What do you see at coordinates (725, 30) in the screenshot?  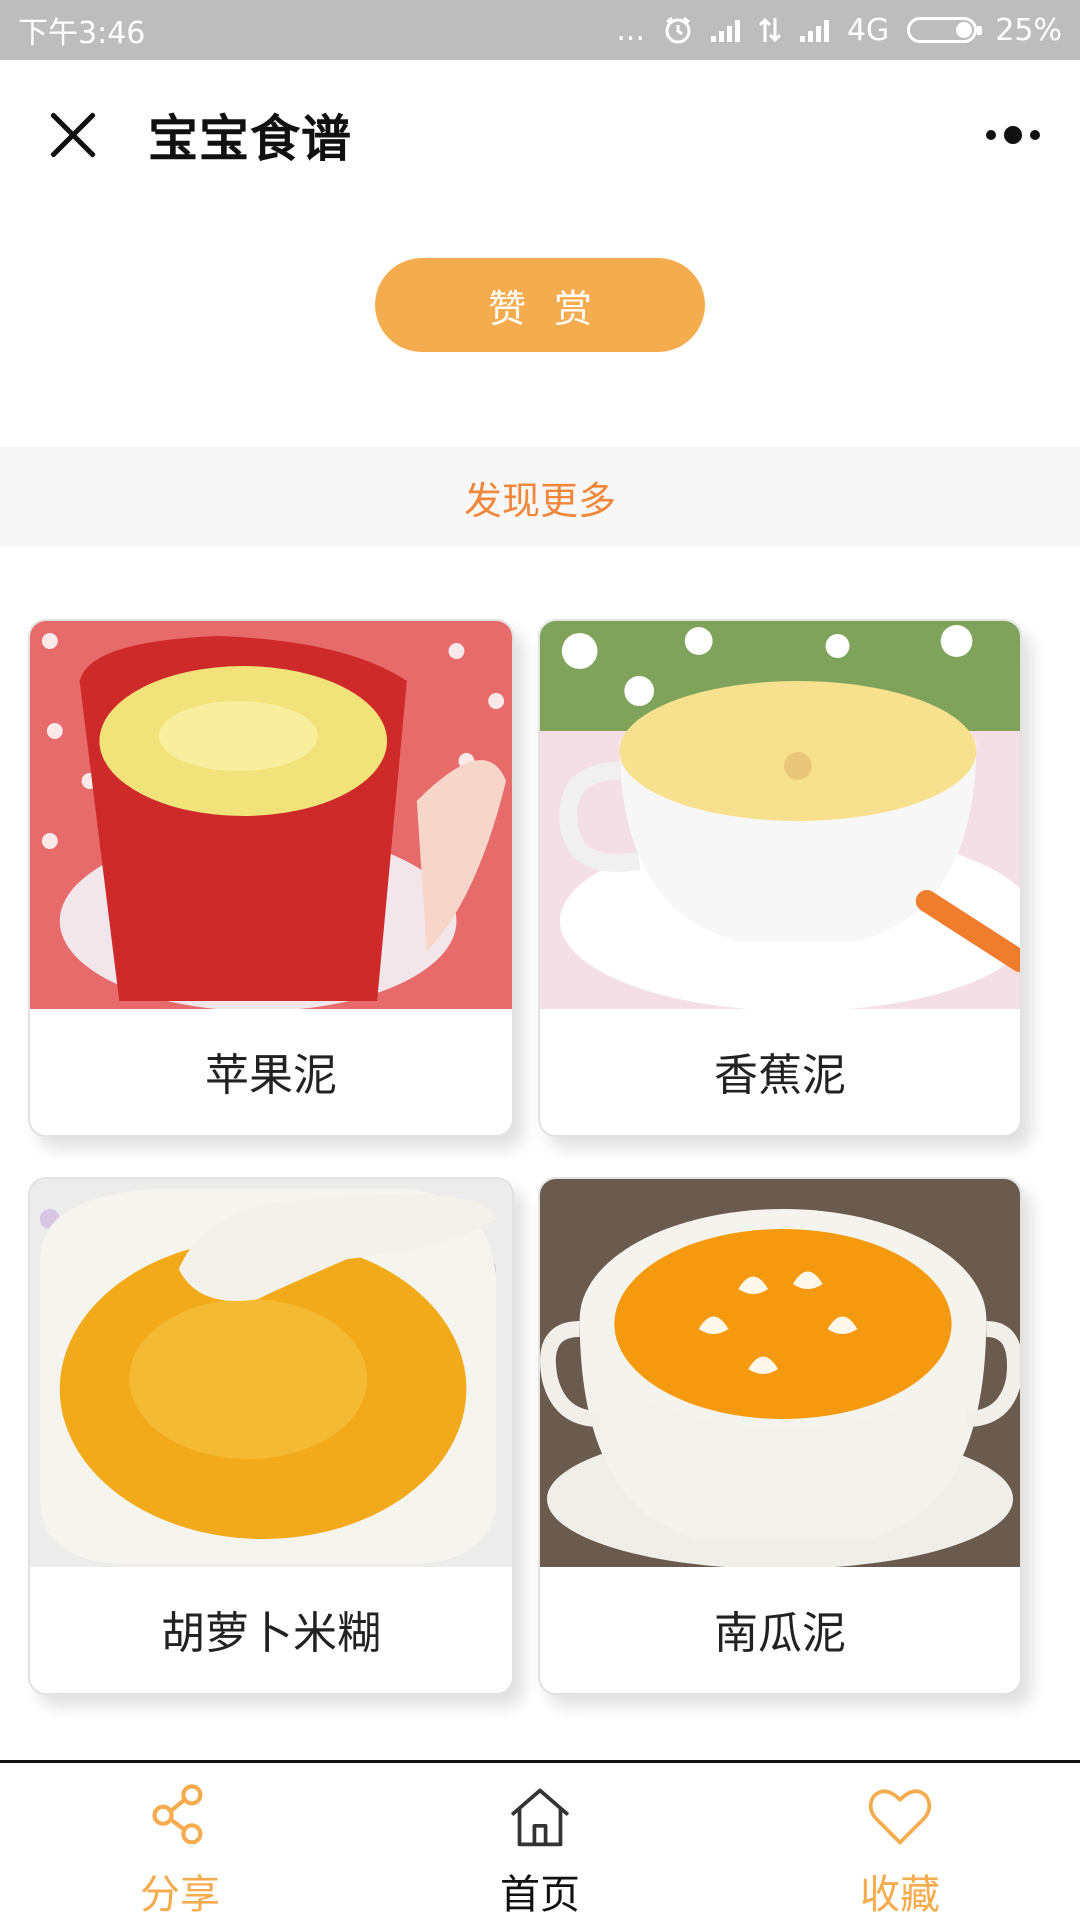 I see `signal-icon` at bounding box center [725, 30].